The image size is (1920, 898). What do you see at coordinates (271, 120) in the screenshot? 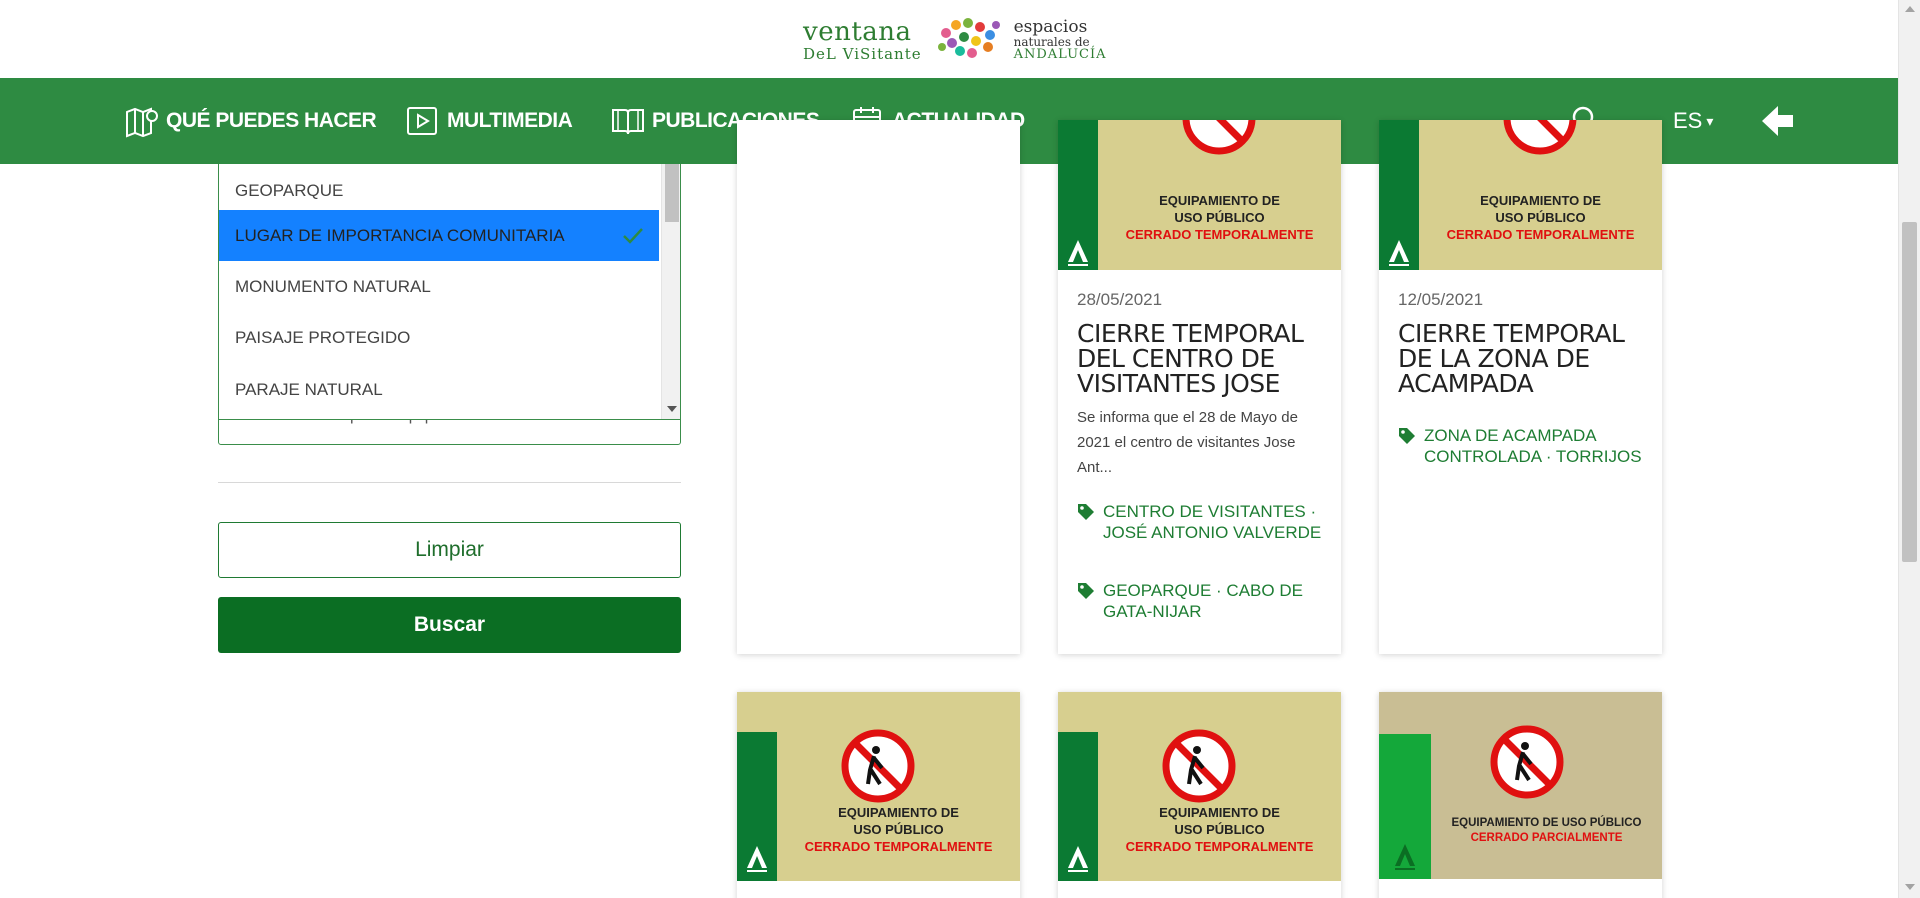
I see `nav-label: QUÉ PUEDES HACER` at bounding box center [271, 120].